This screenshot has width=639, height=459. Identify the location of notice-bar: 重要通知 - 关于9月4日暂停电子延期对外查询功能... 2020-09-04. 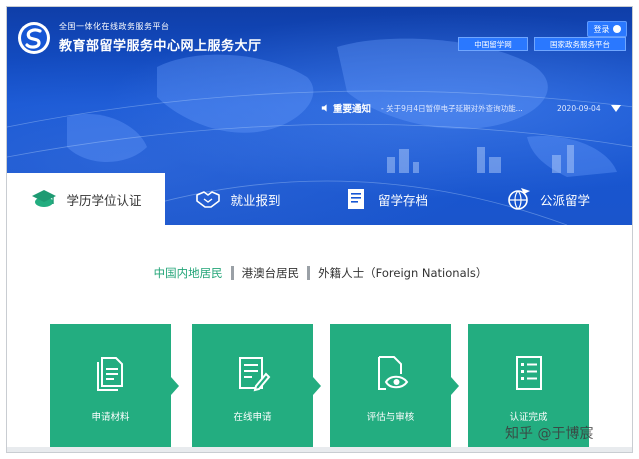
(471, 108).